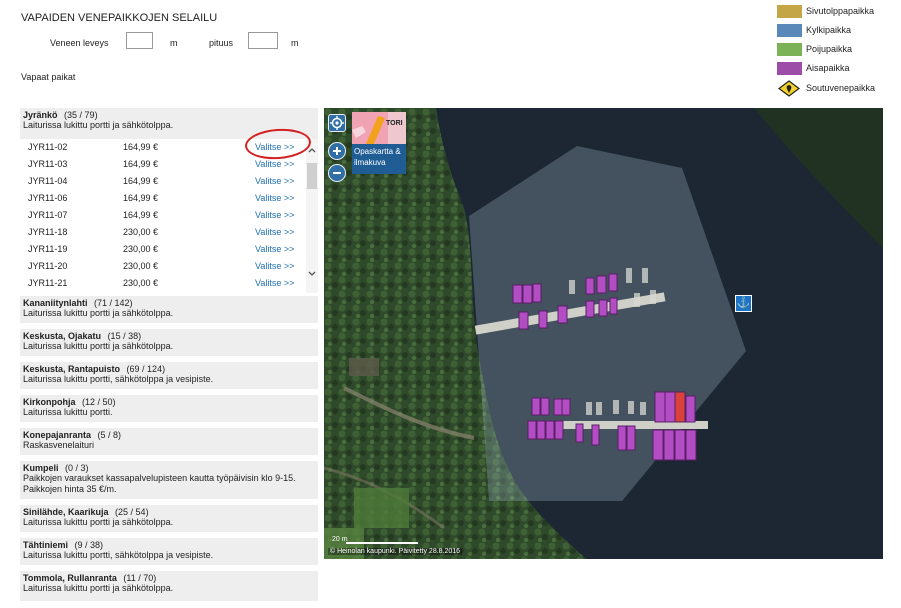 Image resolution: width=901 pixels, height=608 pixels. What do you see at coordinates (81, 115) in the screenshot?
I see `harbour-count: (35 / 79)` at bounding box center [81, 115].